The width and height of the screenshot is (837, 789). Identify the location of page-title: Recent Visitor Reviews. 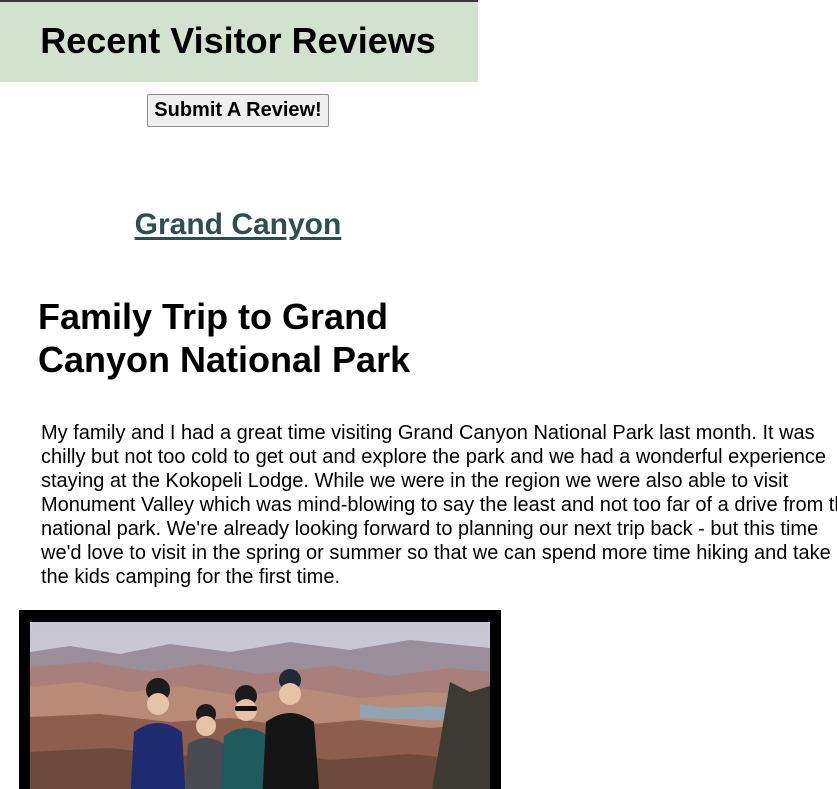
(238, 40).